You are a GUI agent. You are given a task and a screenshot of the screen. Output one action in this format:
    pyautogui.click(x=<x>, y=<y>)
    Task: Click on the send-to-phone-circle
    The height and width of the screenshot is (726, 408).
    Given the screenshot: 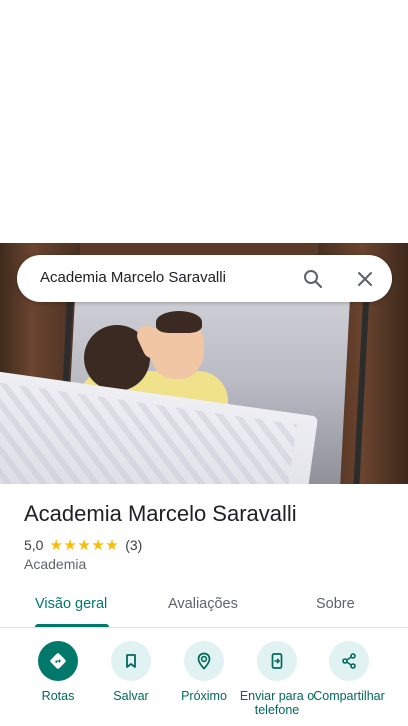 What is the action you would take?
    pyautogui.click(x=277, y=661)
    